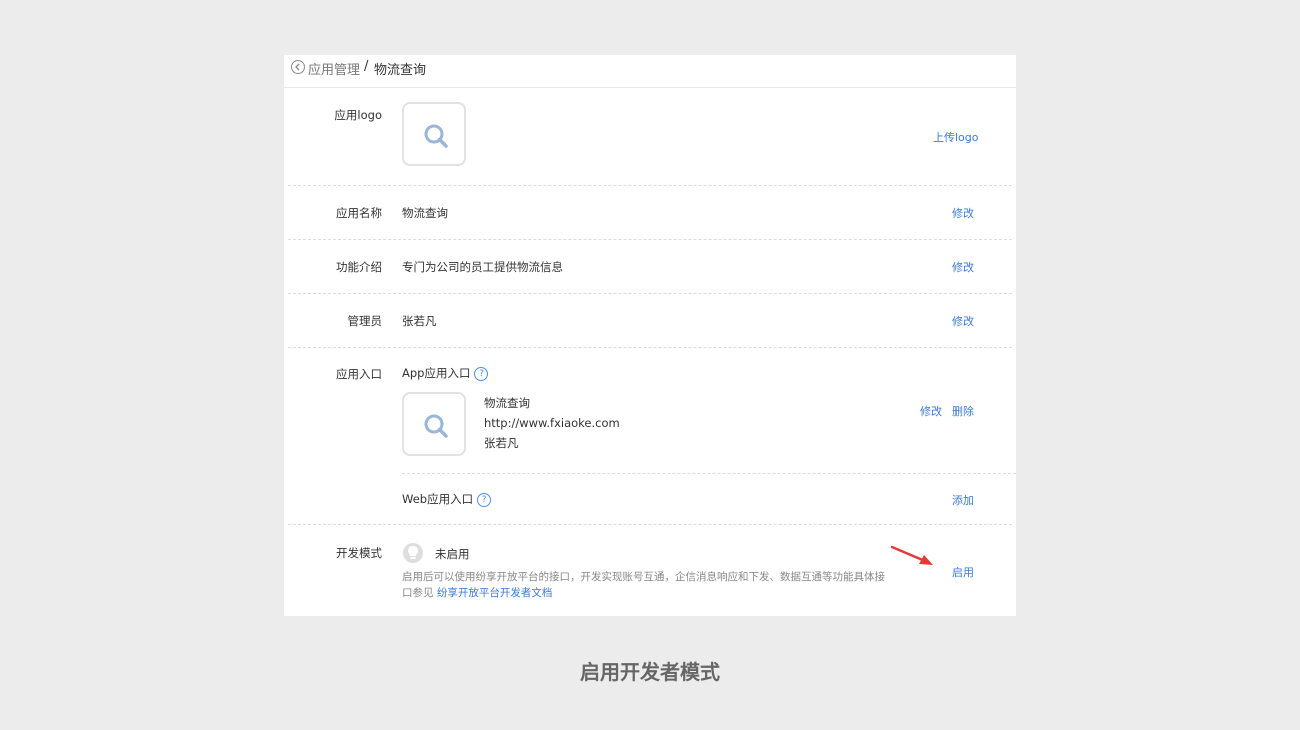  Describe the element at coordinates (436, 373) in the screenshot. I see `app-entry-title-text: App应用入口` at that location.